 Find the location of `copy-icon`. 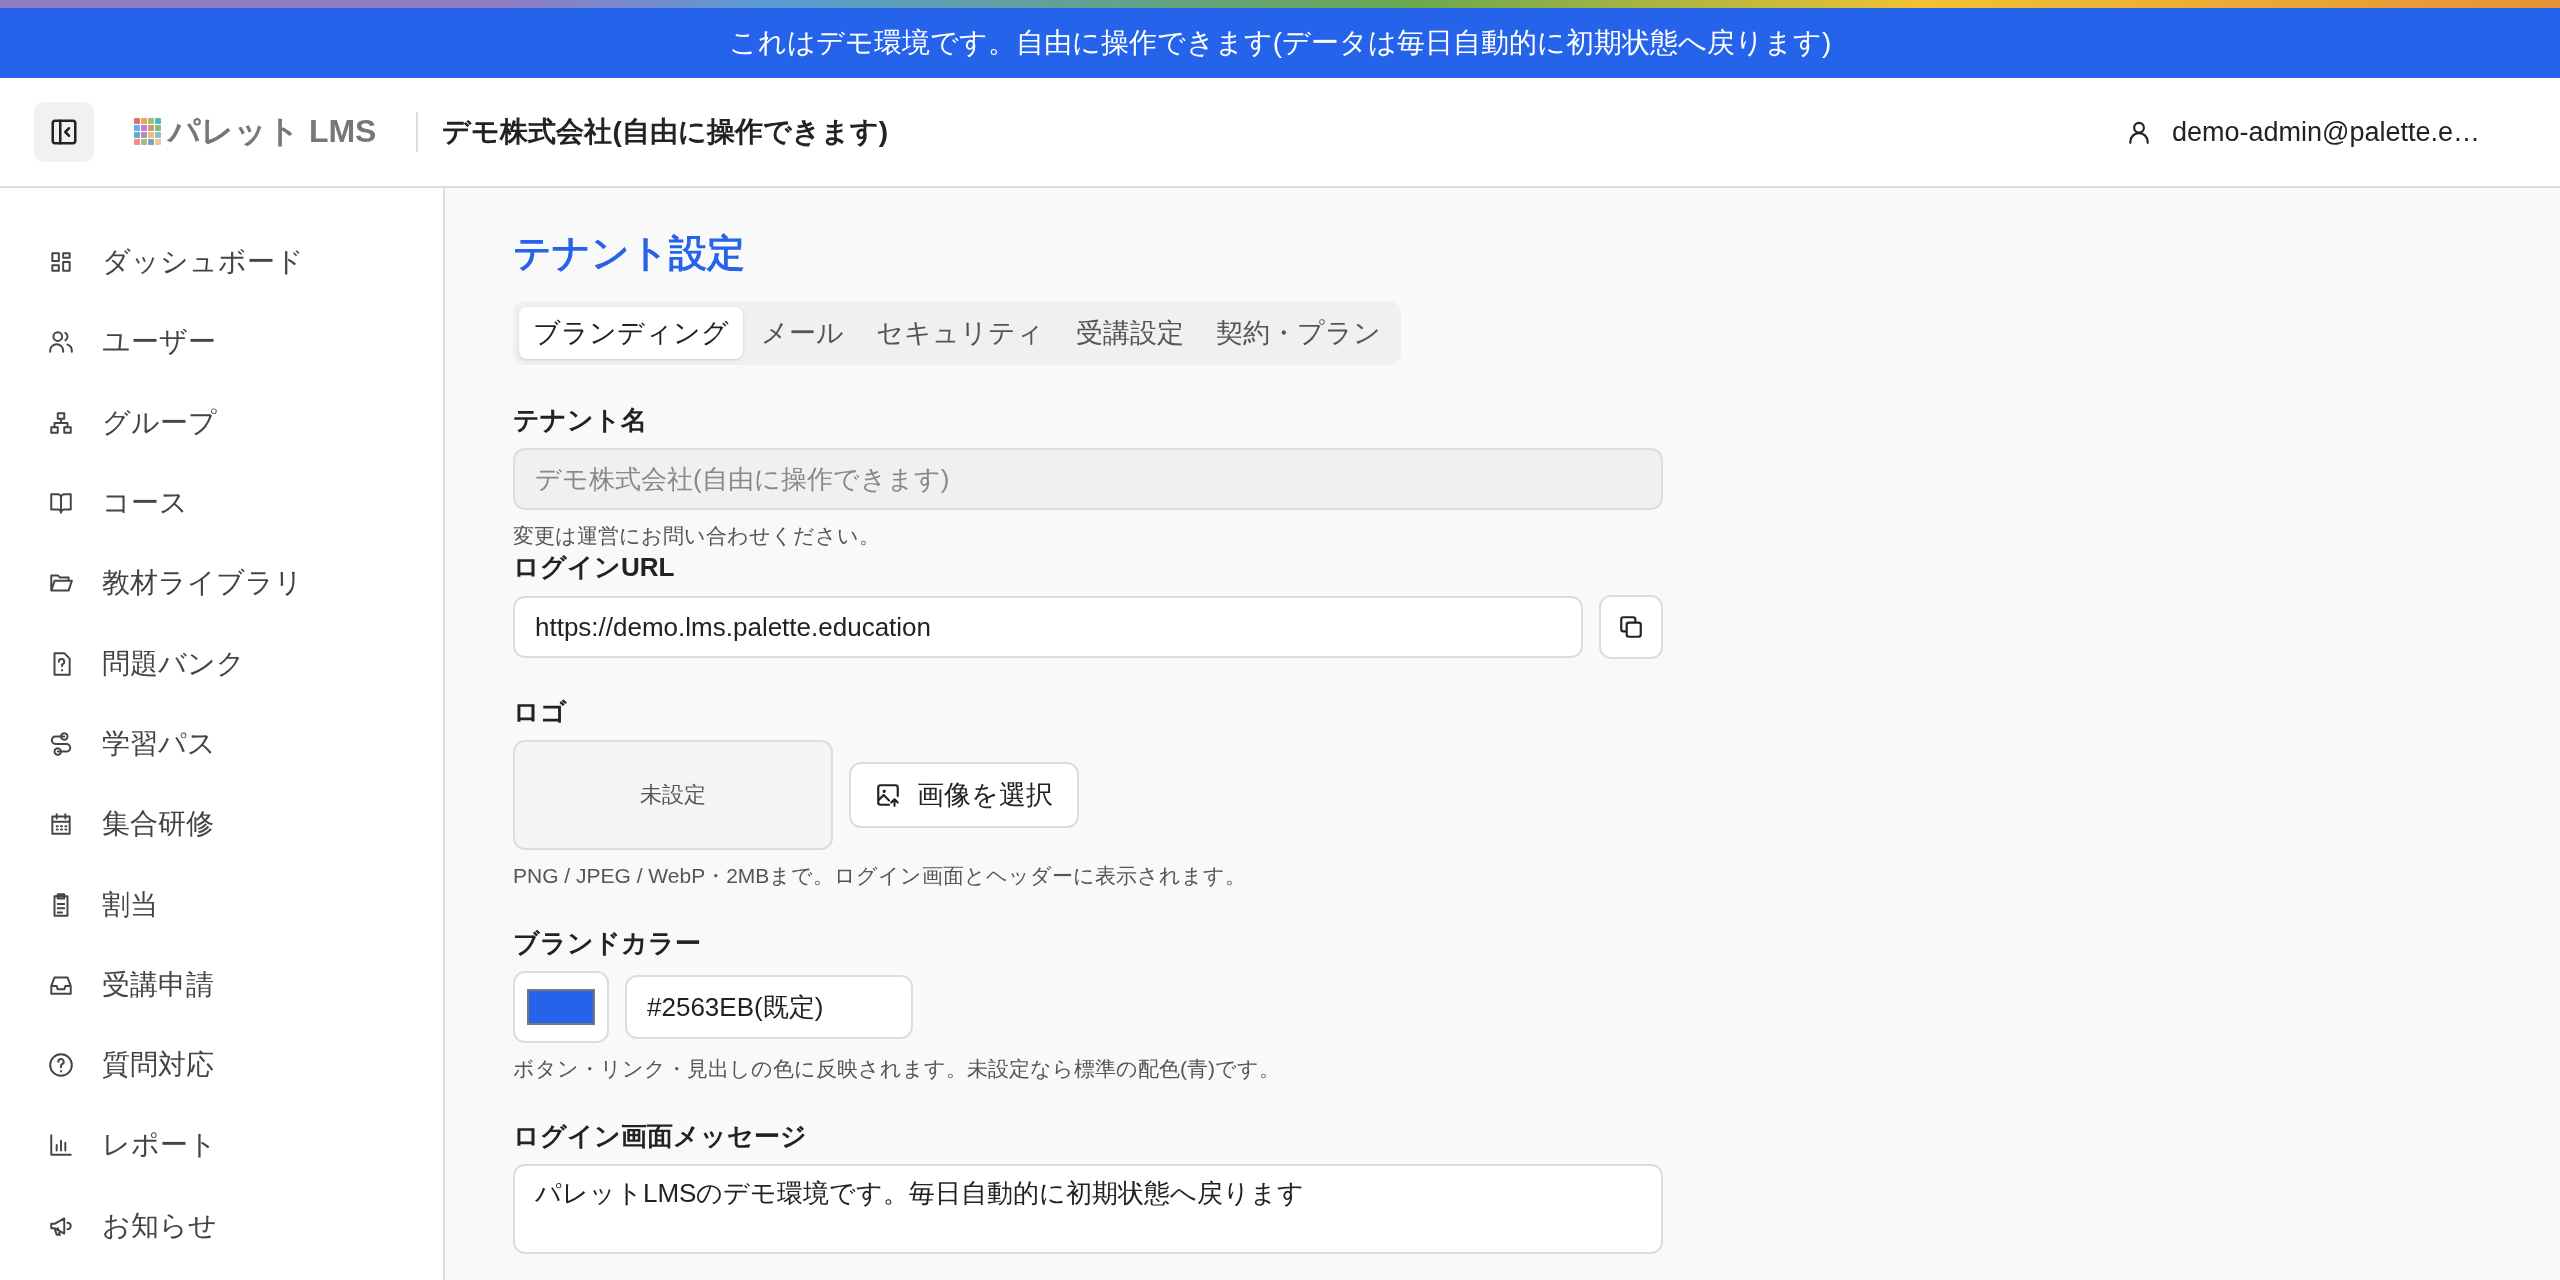

copy-icon is located at coordinates (1631, 627).